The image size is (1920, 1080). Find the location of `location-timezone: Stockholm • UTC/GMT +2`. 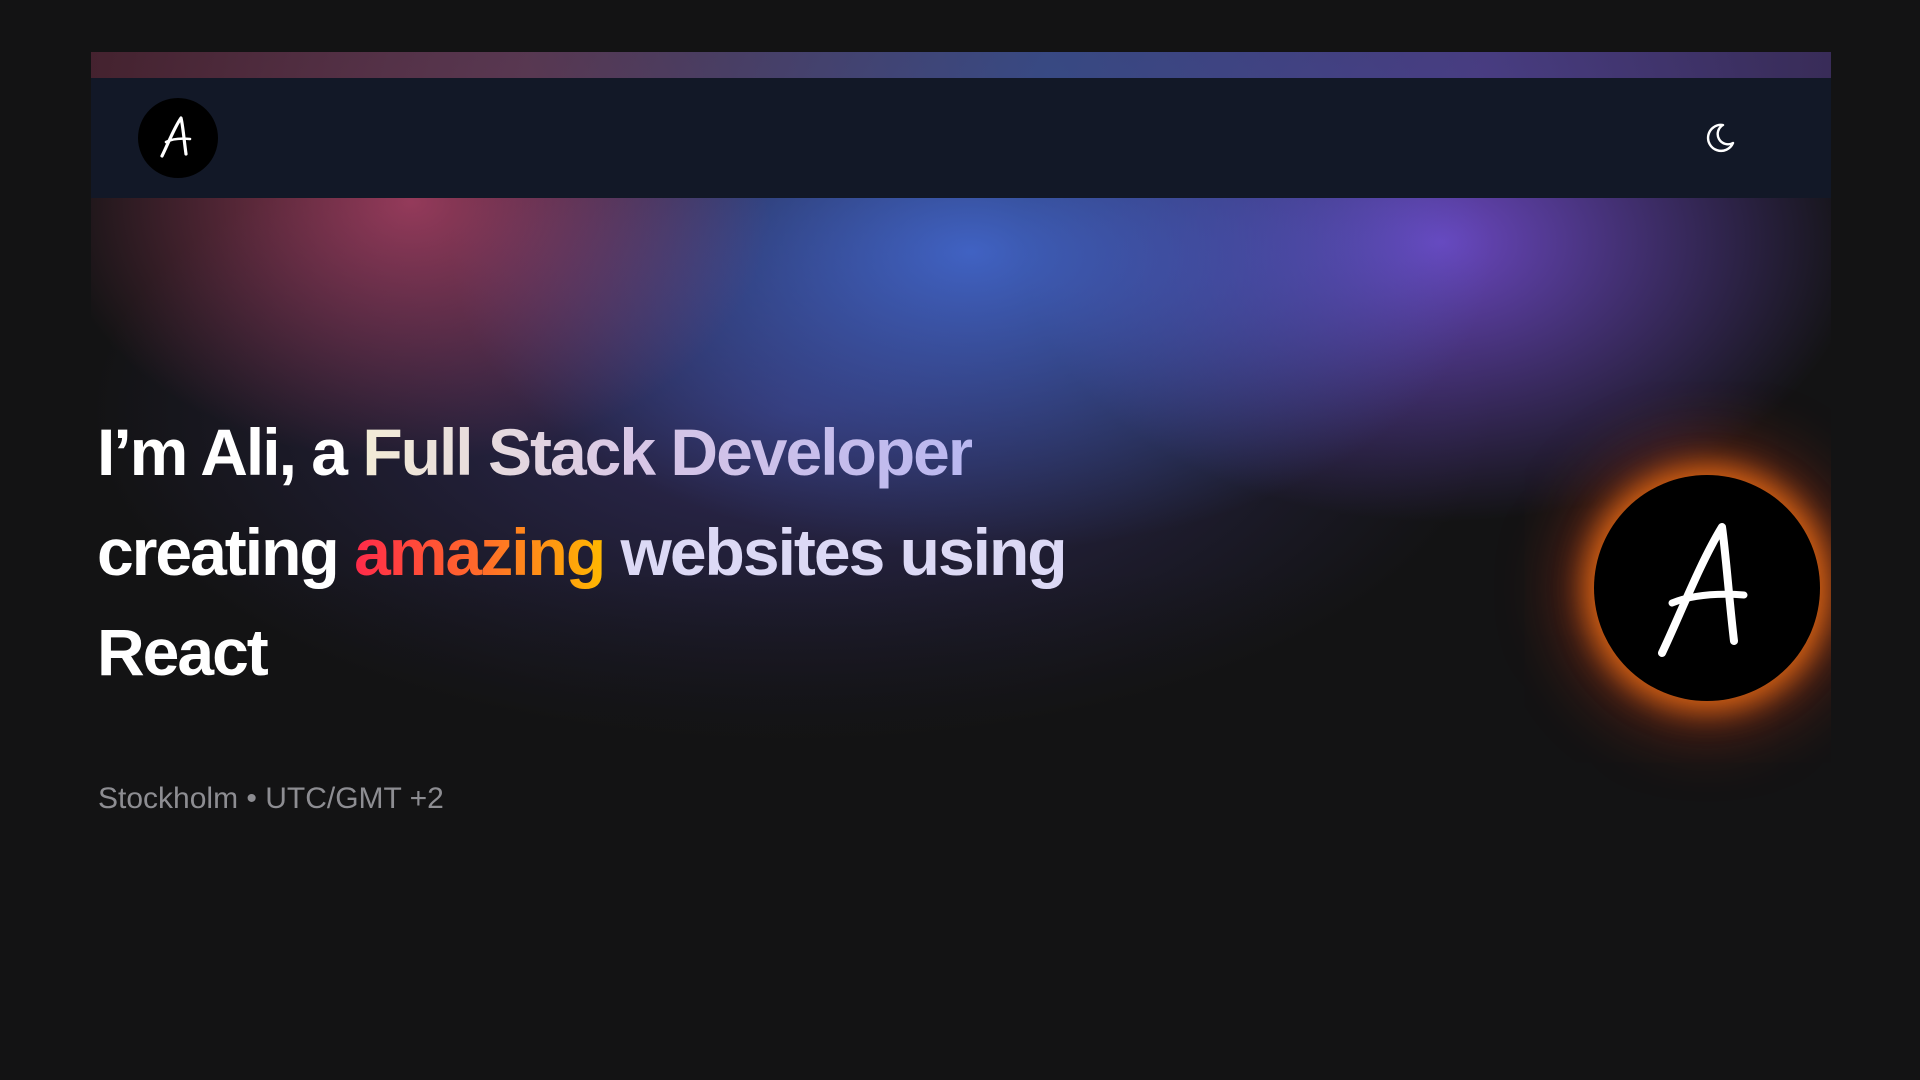

location-timezone: Stockholm • UTC/GMT +2 is located at coordinates (271, 798).